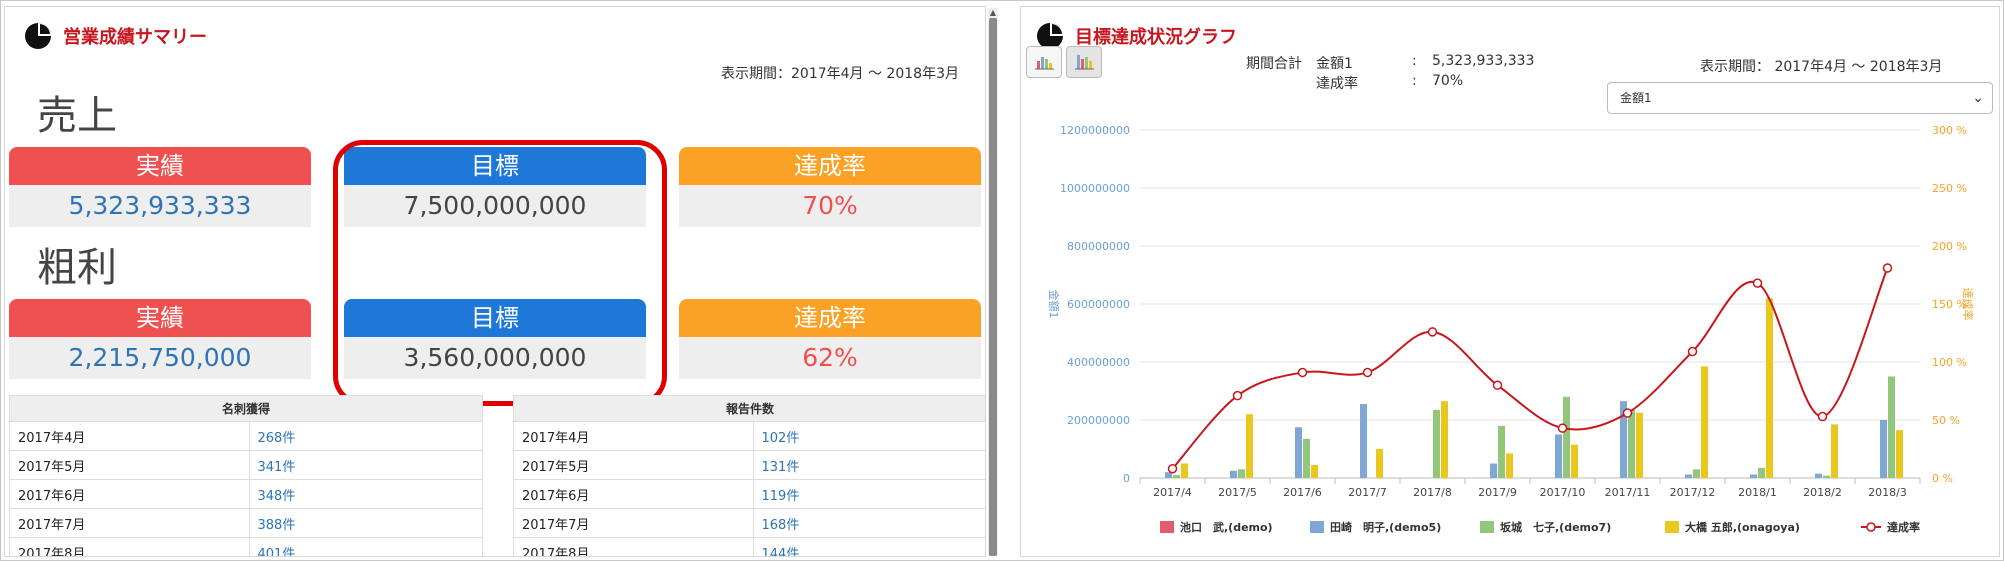 This screenshot has width=2004, height=561. Describe the element at coordinates (1172, 492) in the screenshot. I see `x-tick-label: 2017/4` at that location.